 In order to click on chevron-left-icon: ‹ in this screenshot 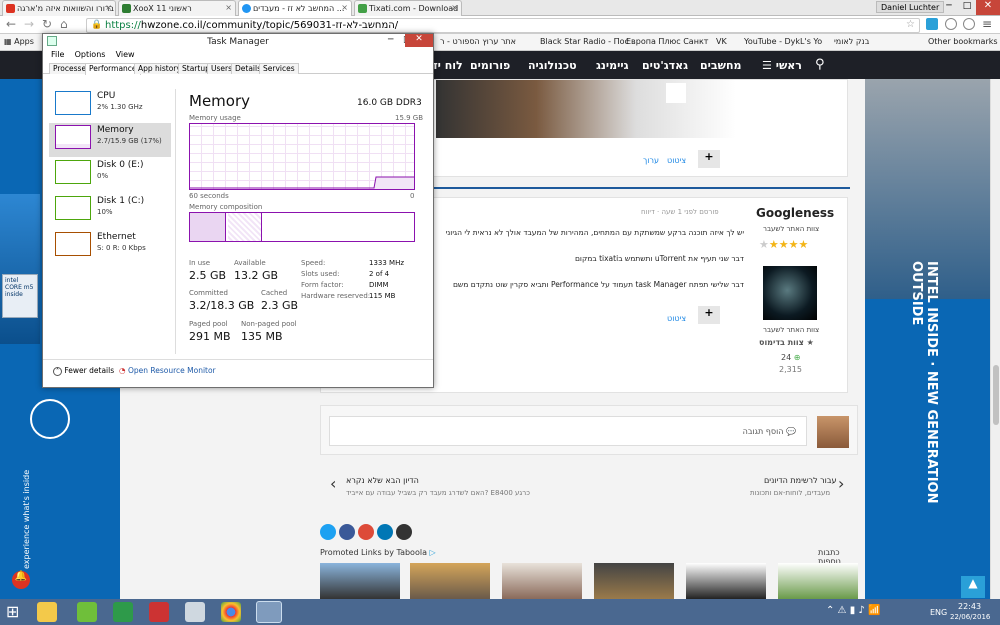, I will do `click(333, 483)`.